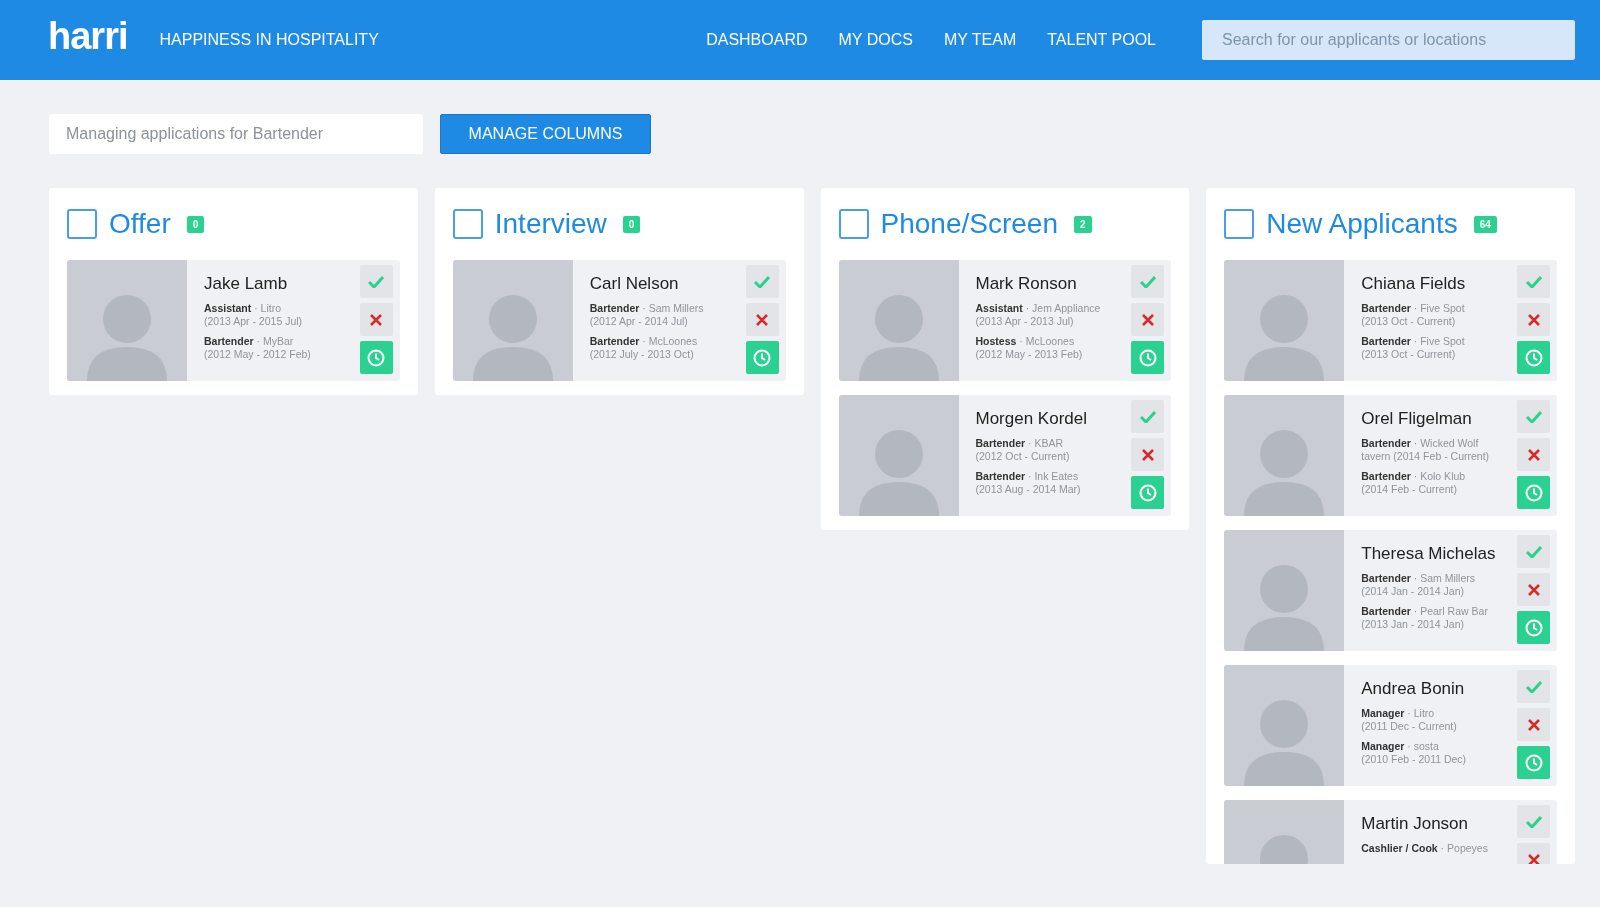 The image size is (1600, 907). I want to click on count-badge: 64, so click(1485, 224).